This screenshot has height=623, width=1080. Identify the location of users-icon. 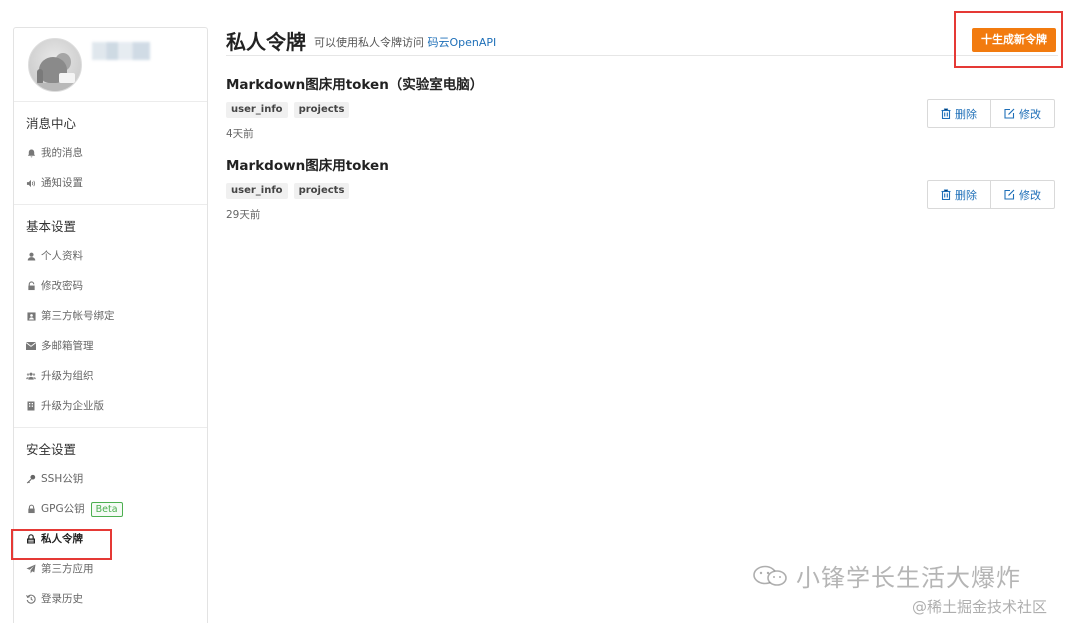
(31, 376).